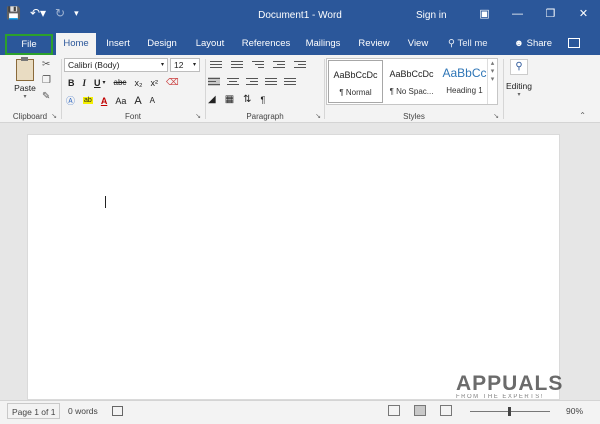 The height and width of the screenshot is (424, 600). What do you see at coordinates (13, 13) in the screenshot?
I see `save-icon: 💾` at bounding box center [13, 13].